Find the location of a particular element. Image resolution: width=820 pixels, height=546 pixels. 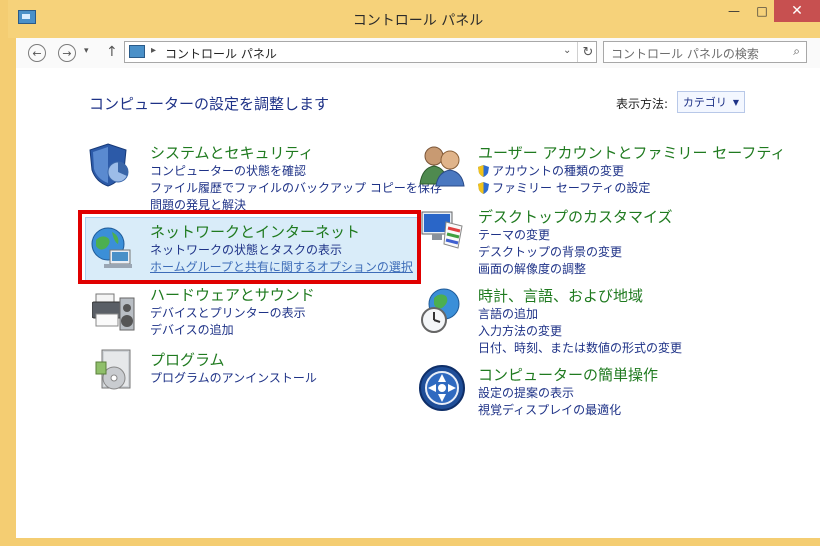

view-by-value: カテゴリ is located at coordinates (704, 102).